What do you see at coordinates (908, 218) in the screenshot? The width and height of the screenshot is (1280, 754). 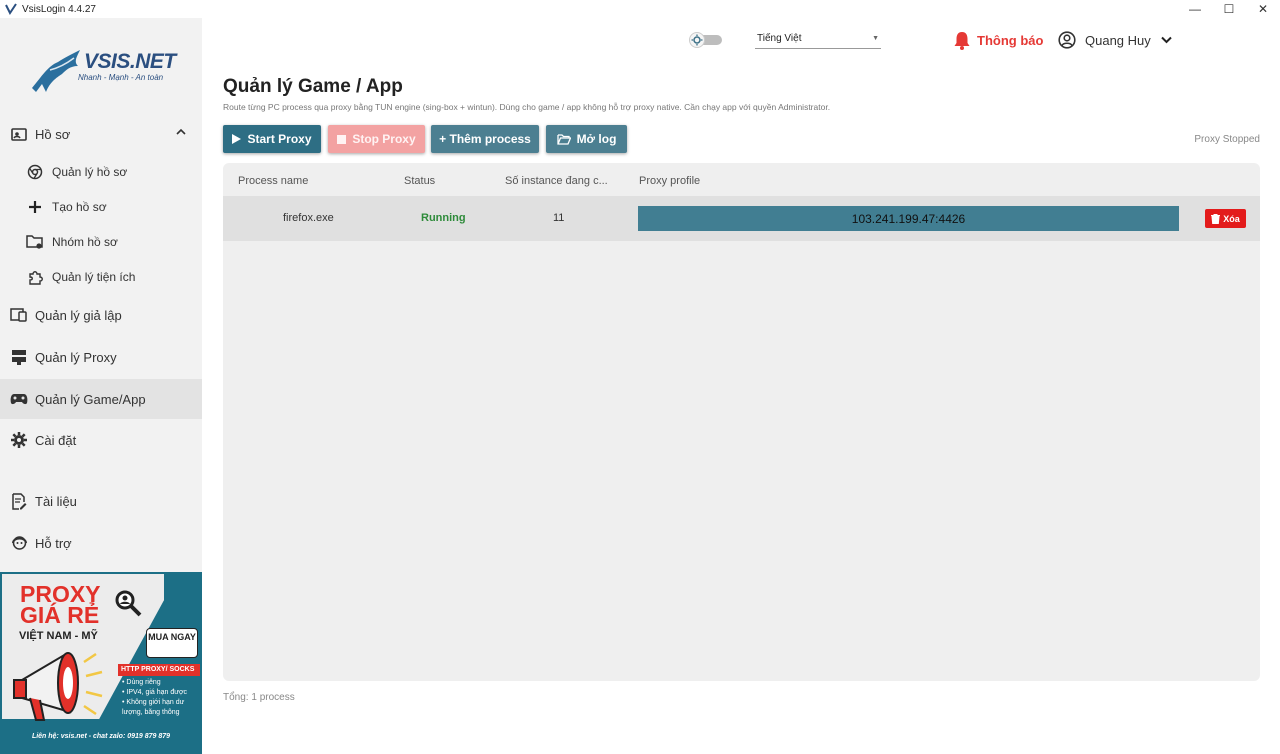 I see `proxy-profile-select: 103.241.199.47:4426` at bounding box center [908, 218].